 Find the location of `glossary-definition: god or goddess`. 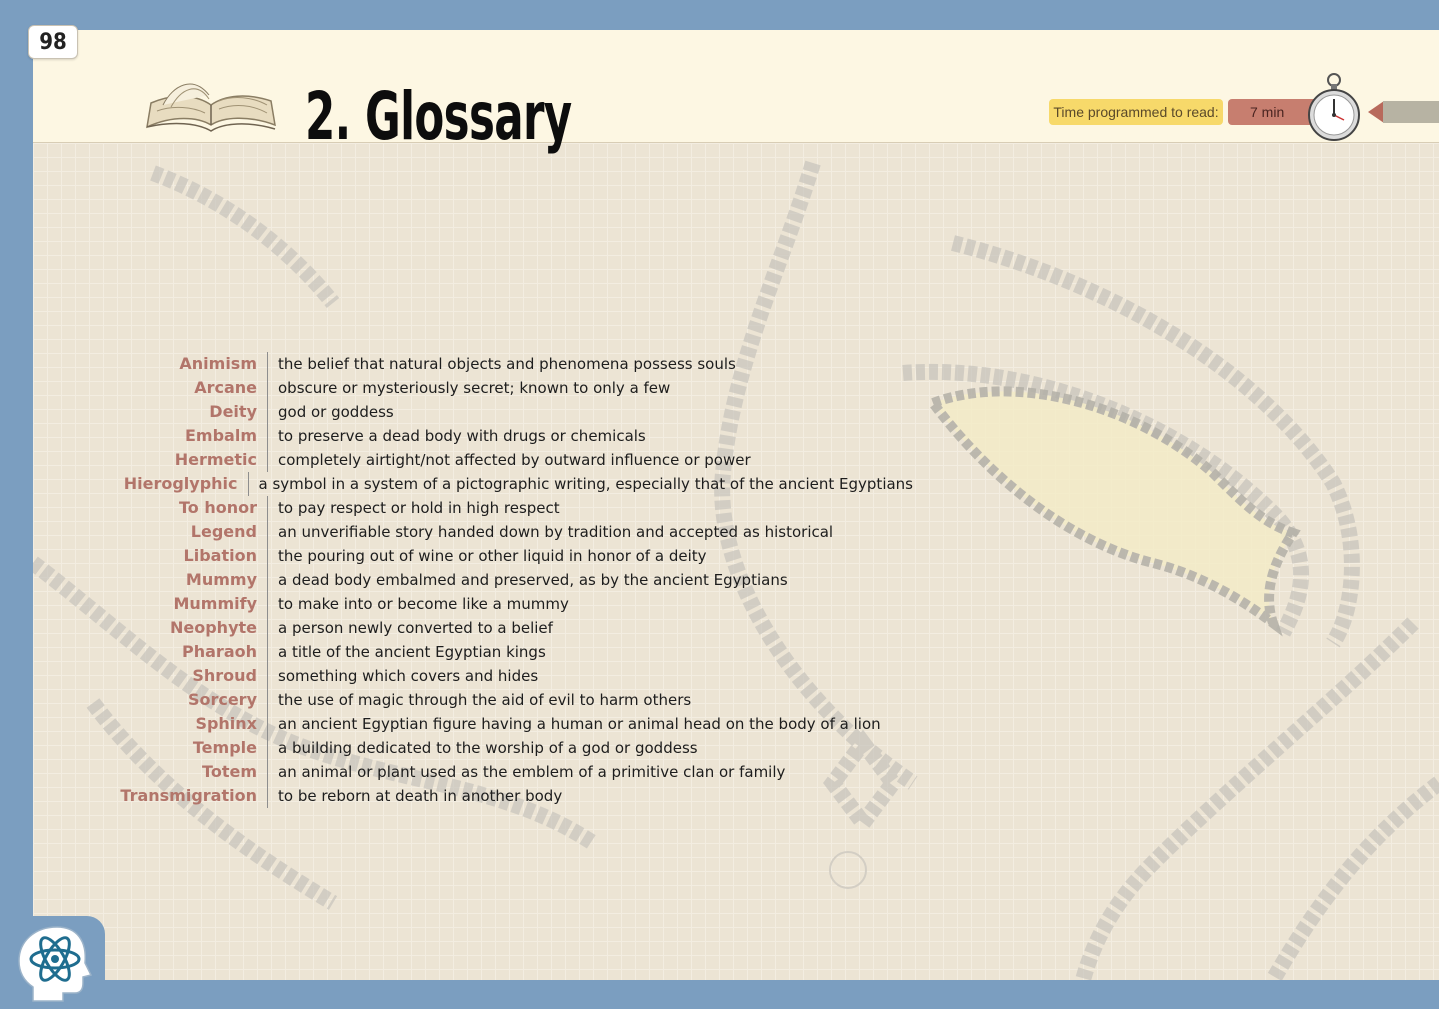

glossary-definition: god or goddess is located at coordinates (336, 412).